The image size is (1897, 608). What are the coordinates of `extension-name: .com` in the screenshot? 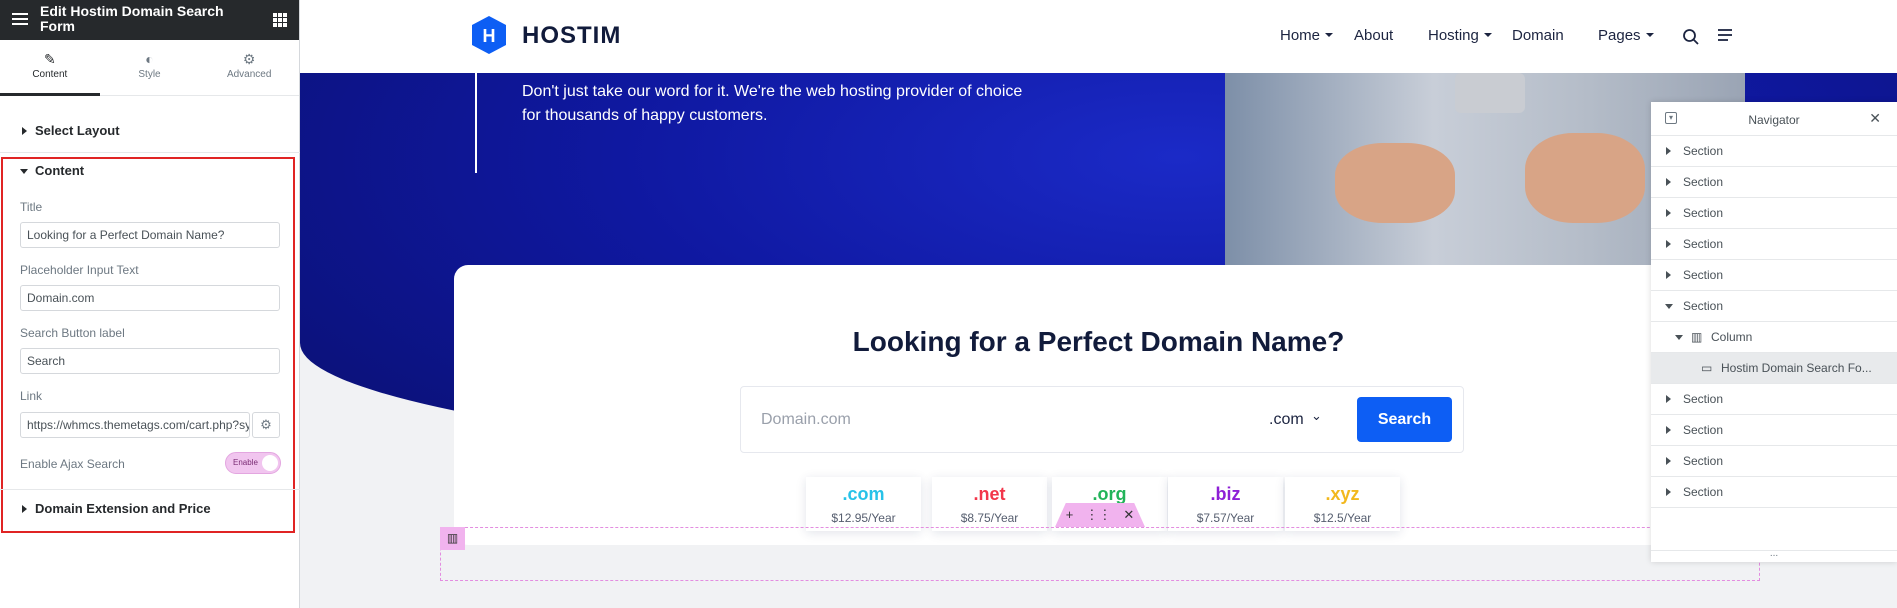 It's located at (863, 494).